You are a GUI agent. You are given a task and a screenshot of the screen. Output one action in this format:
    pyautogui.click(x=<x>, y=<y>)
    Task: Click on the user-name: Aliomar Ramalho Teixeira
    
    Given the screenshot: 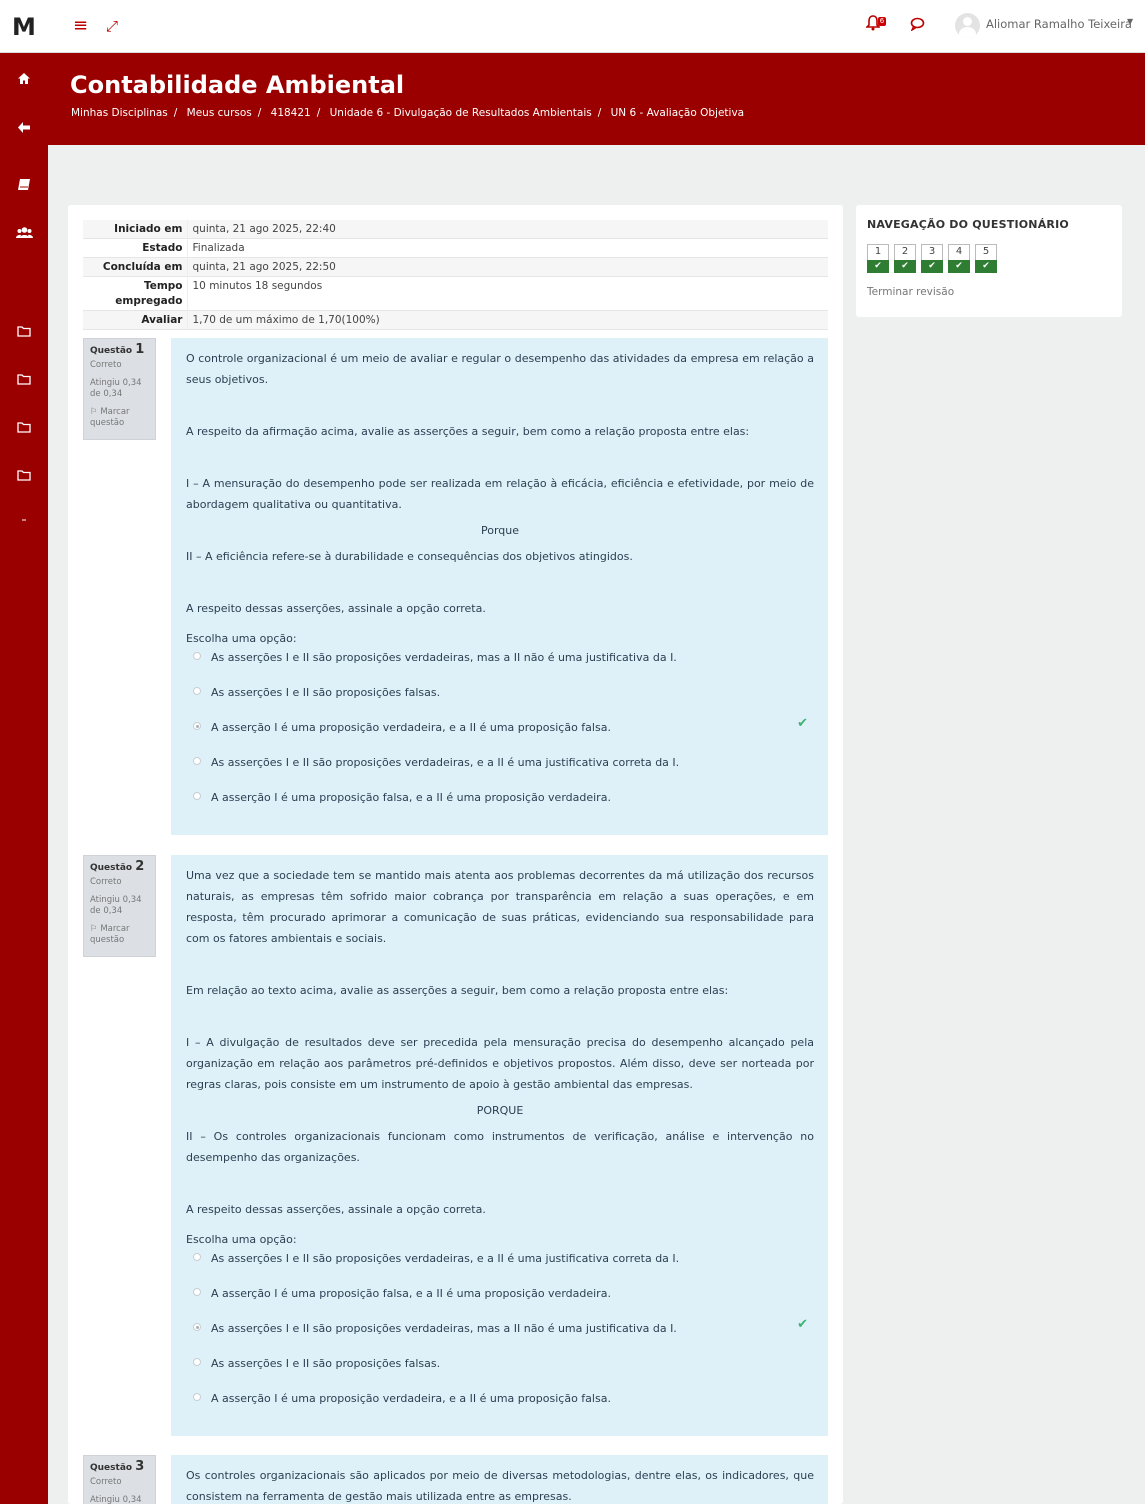 What is the action you would take?
    pyautogui.click(x=1059, y=24)
    